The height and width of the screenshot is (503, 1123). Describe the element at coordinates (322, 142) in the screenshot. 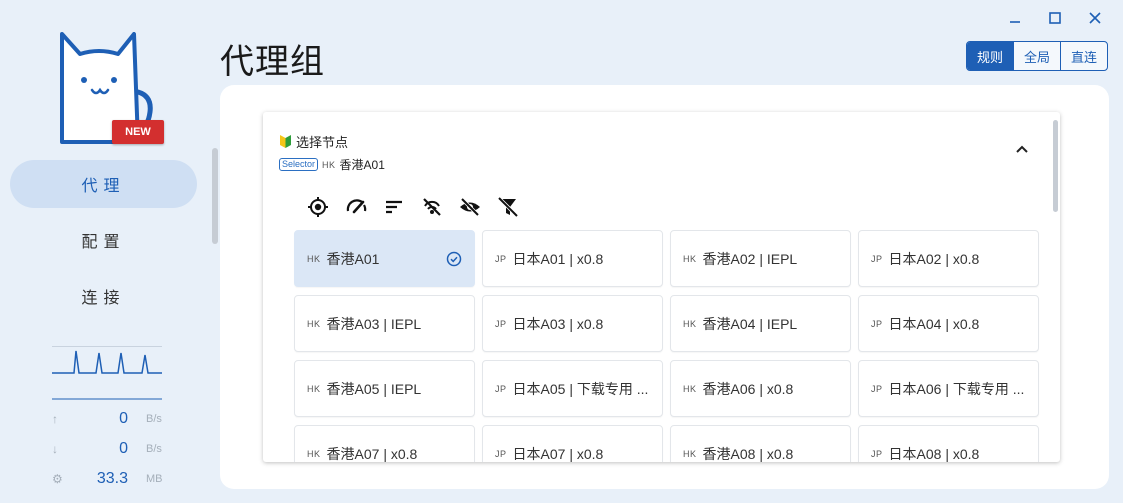

I see `group-name: 选择节点` at that location.